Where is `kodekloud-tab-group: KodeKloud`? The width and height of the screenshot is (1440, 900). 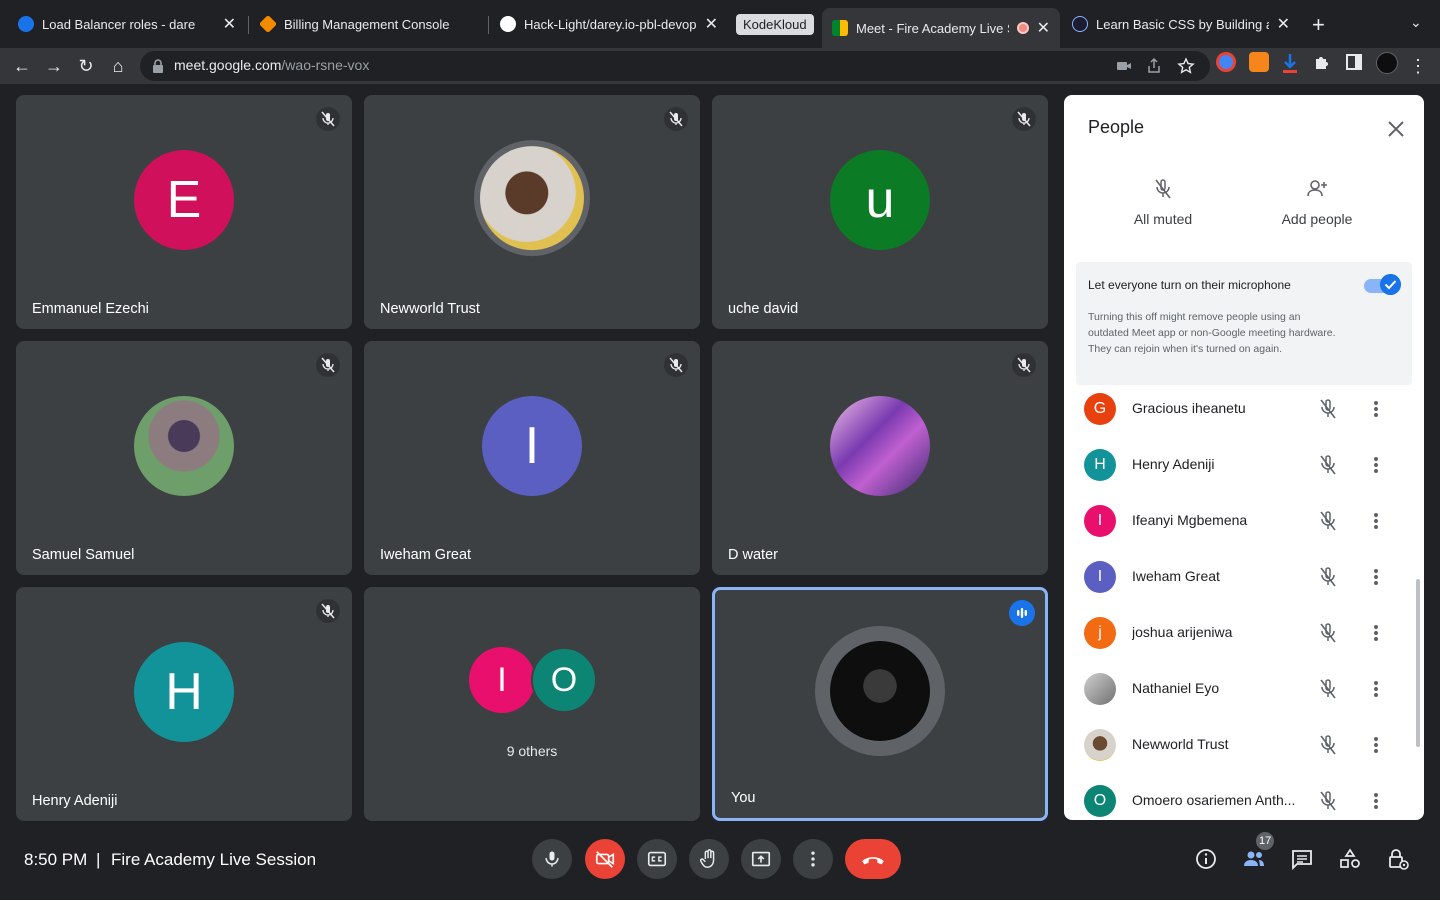
kodekloud-tab-group: KodeKloud is located at coordinates (775, 24).